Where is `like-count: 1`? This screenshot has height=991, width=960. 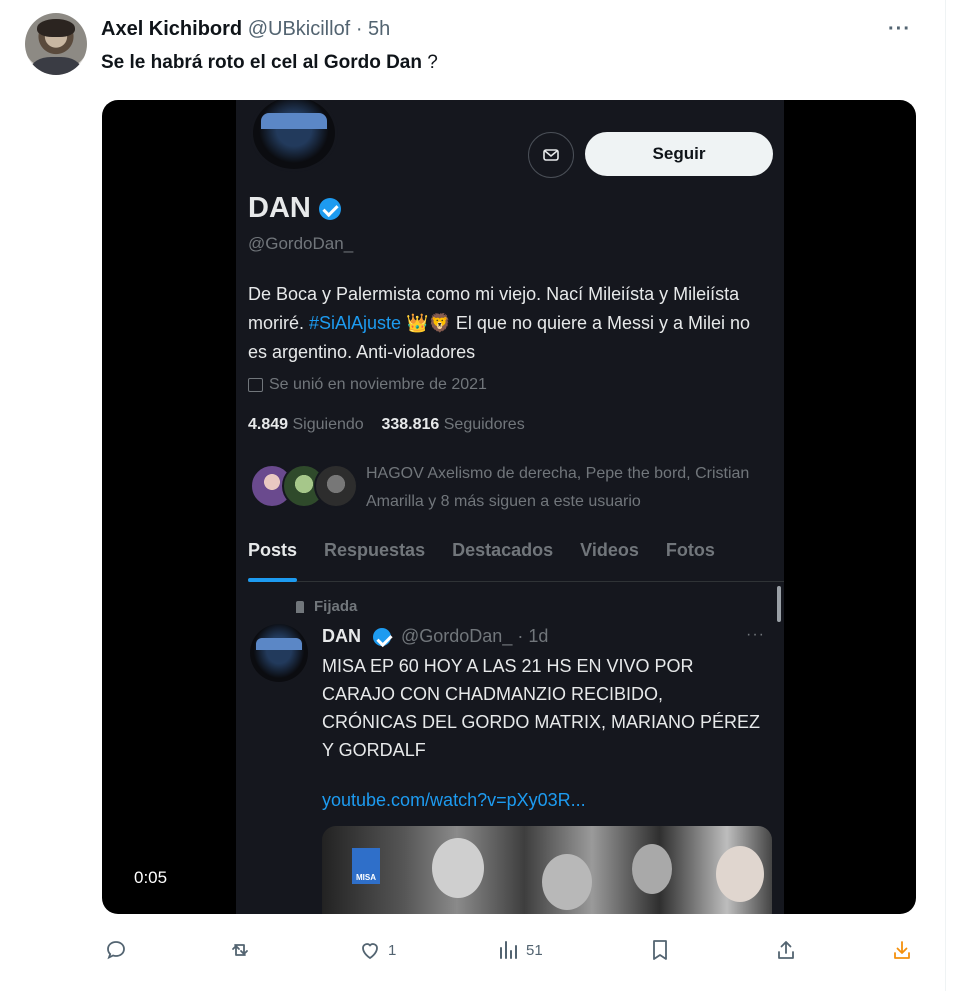 like-count: 1 is located at coordinates (392, 950).